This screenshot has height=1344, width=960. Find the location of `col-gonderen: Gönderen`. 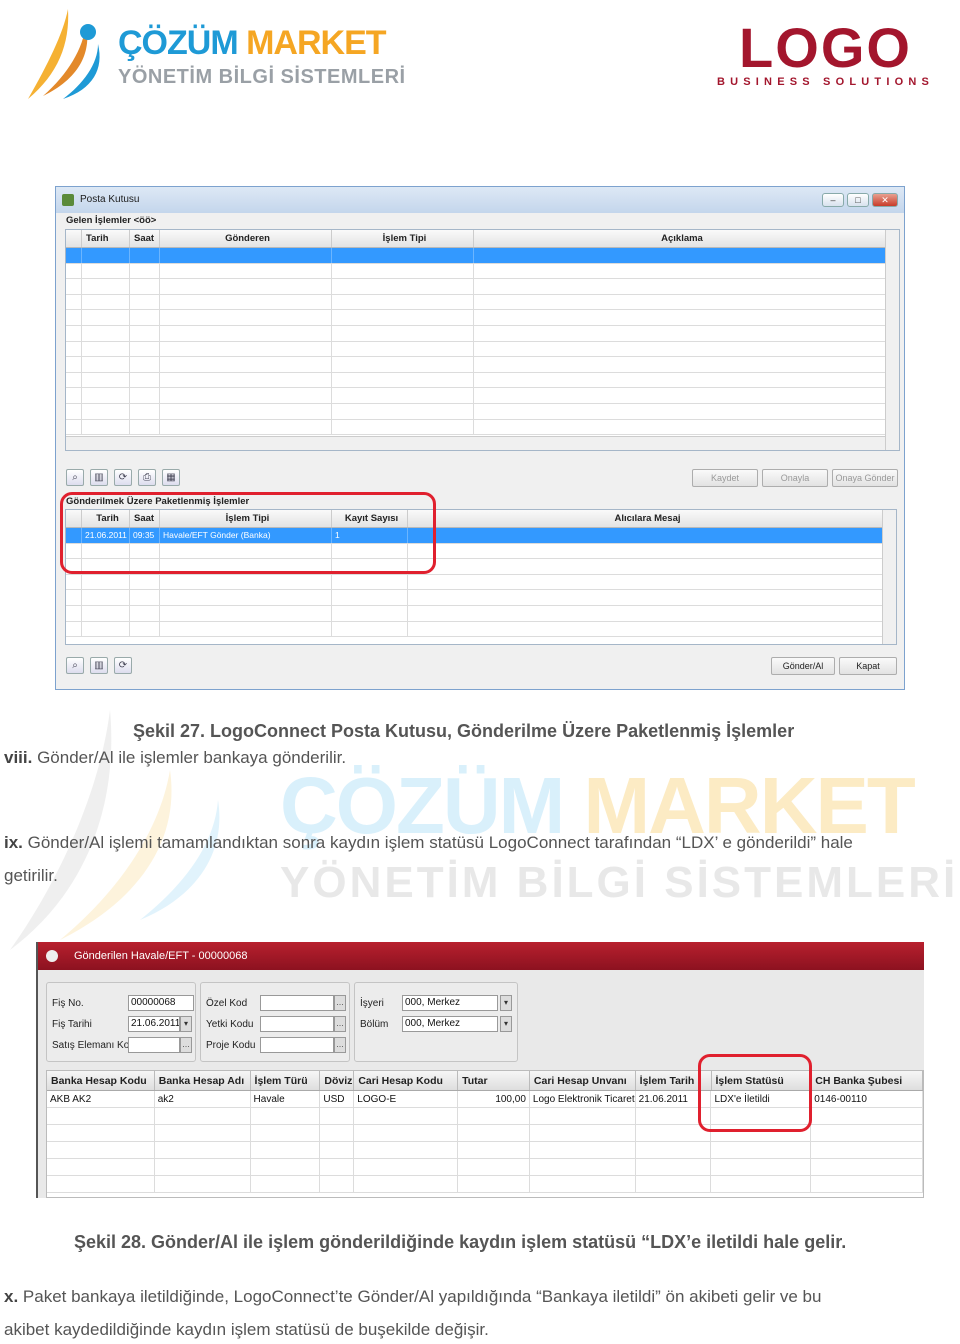

col-gonderen: Gönderen is located at coordinates (246, 238).